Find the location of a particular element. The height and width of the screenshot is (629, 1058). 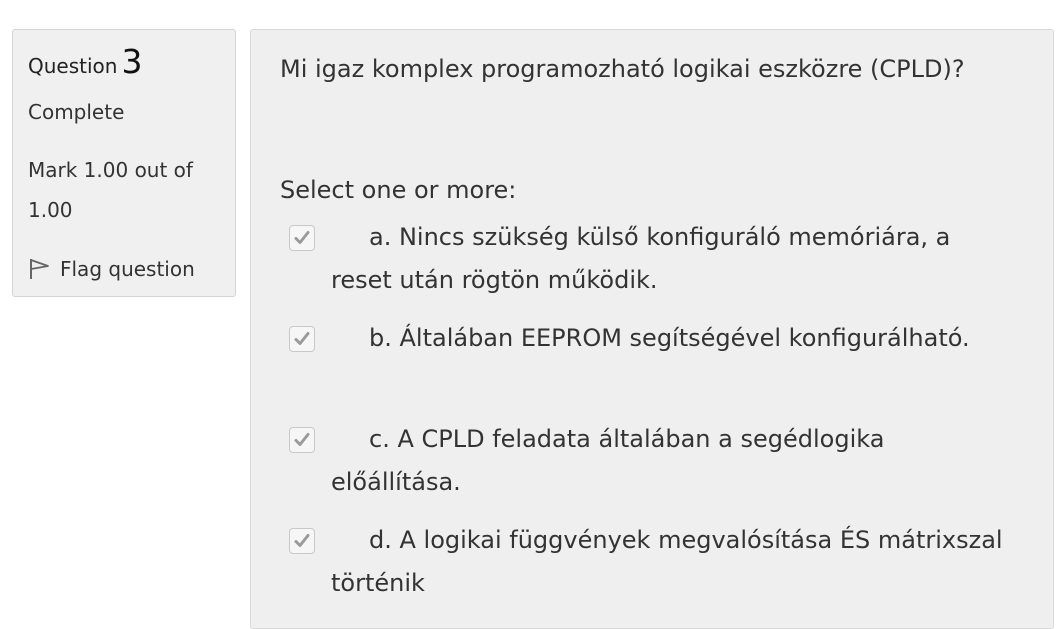

flag-icon is located at coordinates (44, 268).